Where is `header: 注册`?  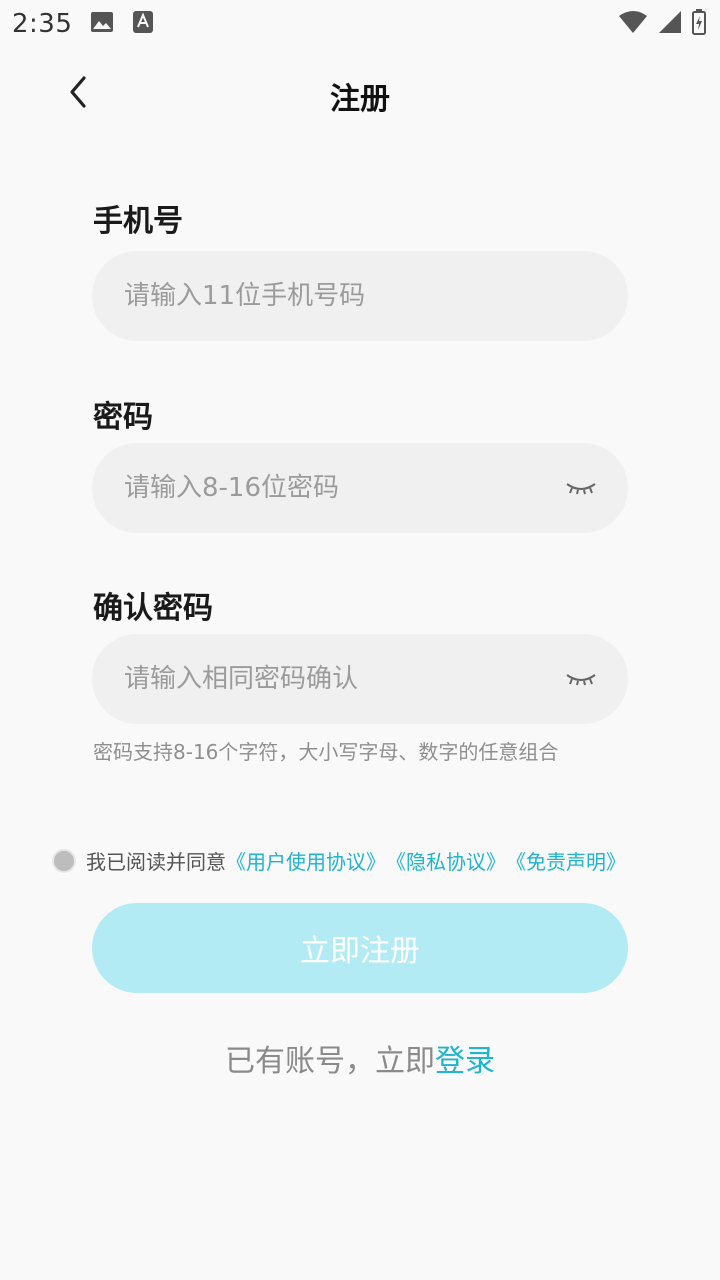
header: 注册 is located at coordinates (360, 96).